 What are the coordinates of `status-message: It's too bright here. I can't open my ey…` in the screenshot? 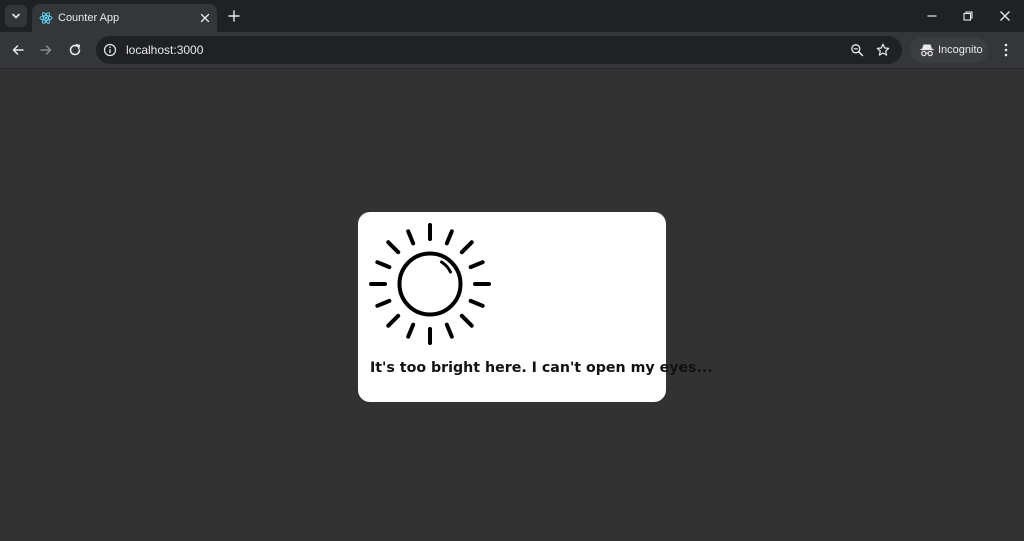 It's located at (541, 368).